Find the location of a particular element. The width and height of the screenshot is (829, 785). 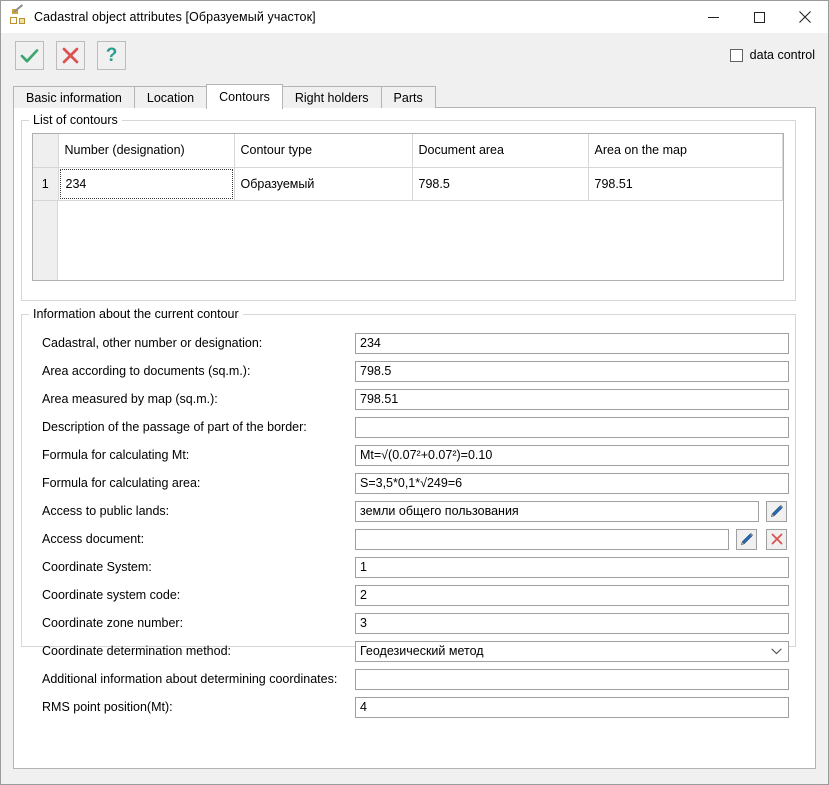

label-formula-area: Formula for calculating area: is located at coordinates (121, 483).